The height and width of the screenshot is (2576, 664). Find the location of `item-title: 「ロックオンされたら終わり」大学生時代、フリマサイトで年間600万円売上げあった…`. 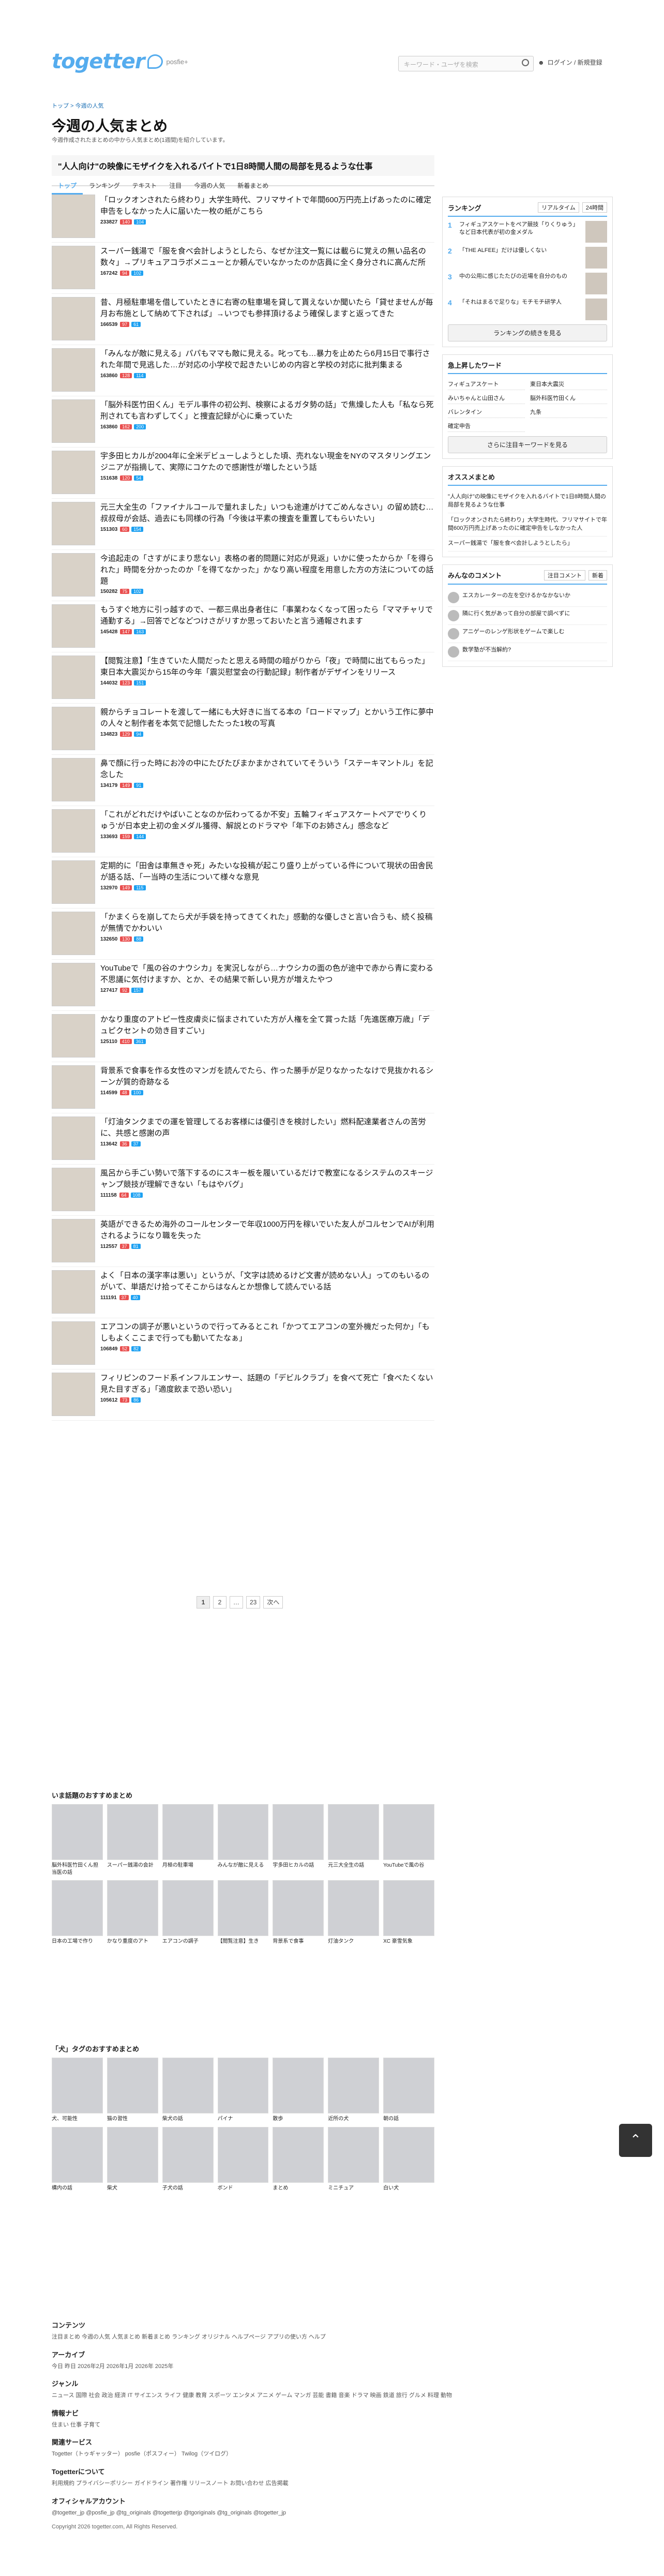

item-title: 「ロックオンされたら終わり」大学生時代、フリマサイトで年間600万円売上げあった… is located at coordinates (267, 206).